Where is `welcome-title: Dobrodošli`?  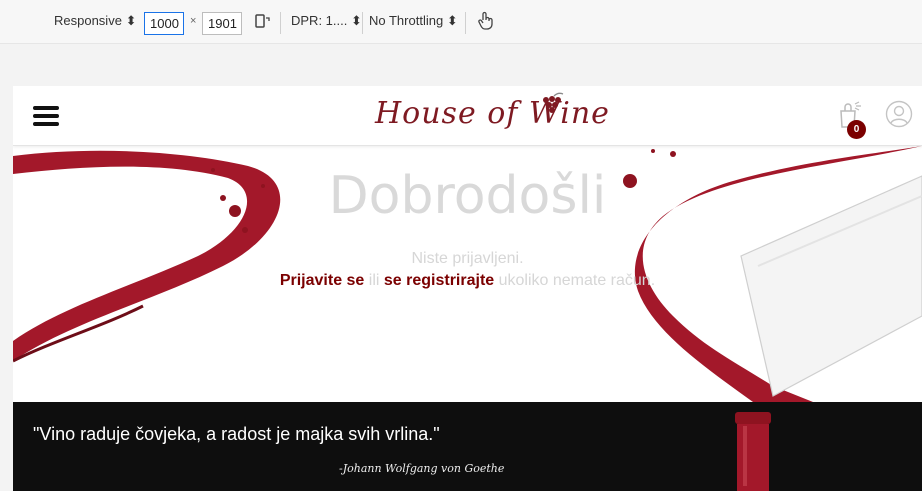 welcome-title: Dobrodošli is located at coordinates (467, 196).